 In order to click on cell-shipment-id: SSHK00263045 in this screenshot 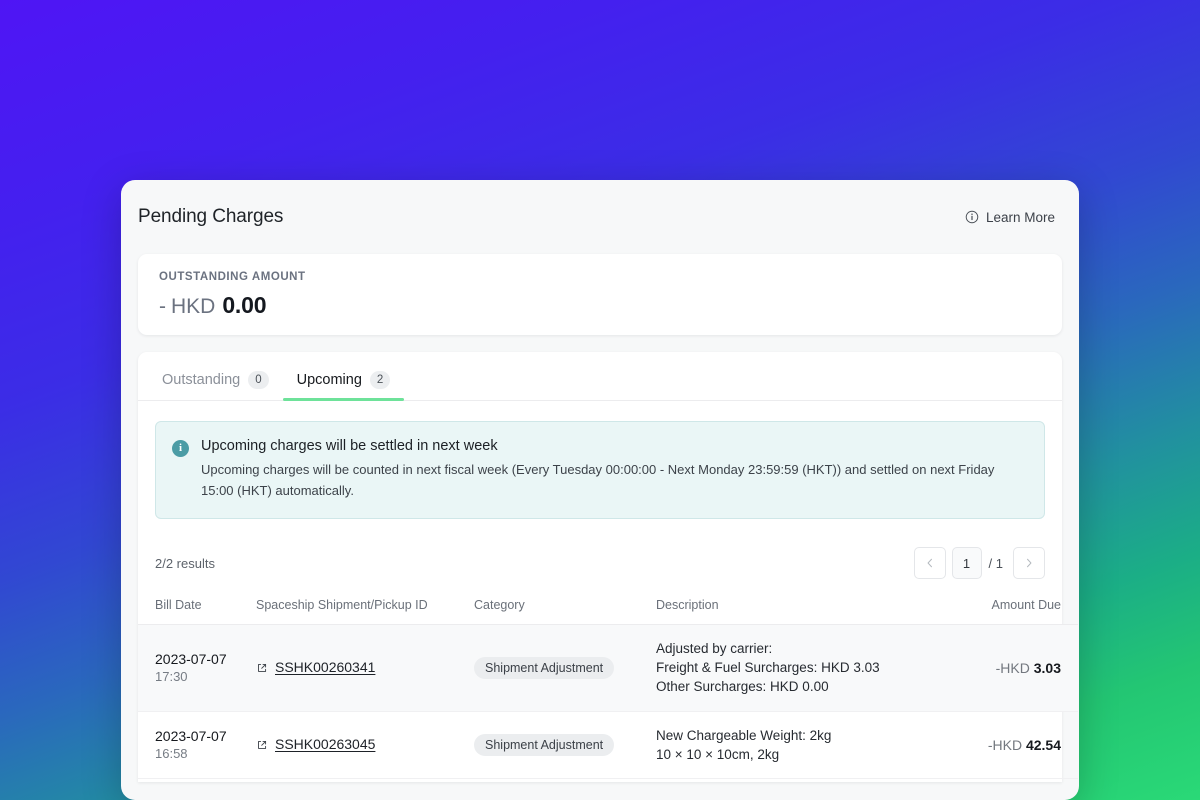, I will do `click(365, 745)`.